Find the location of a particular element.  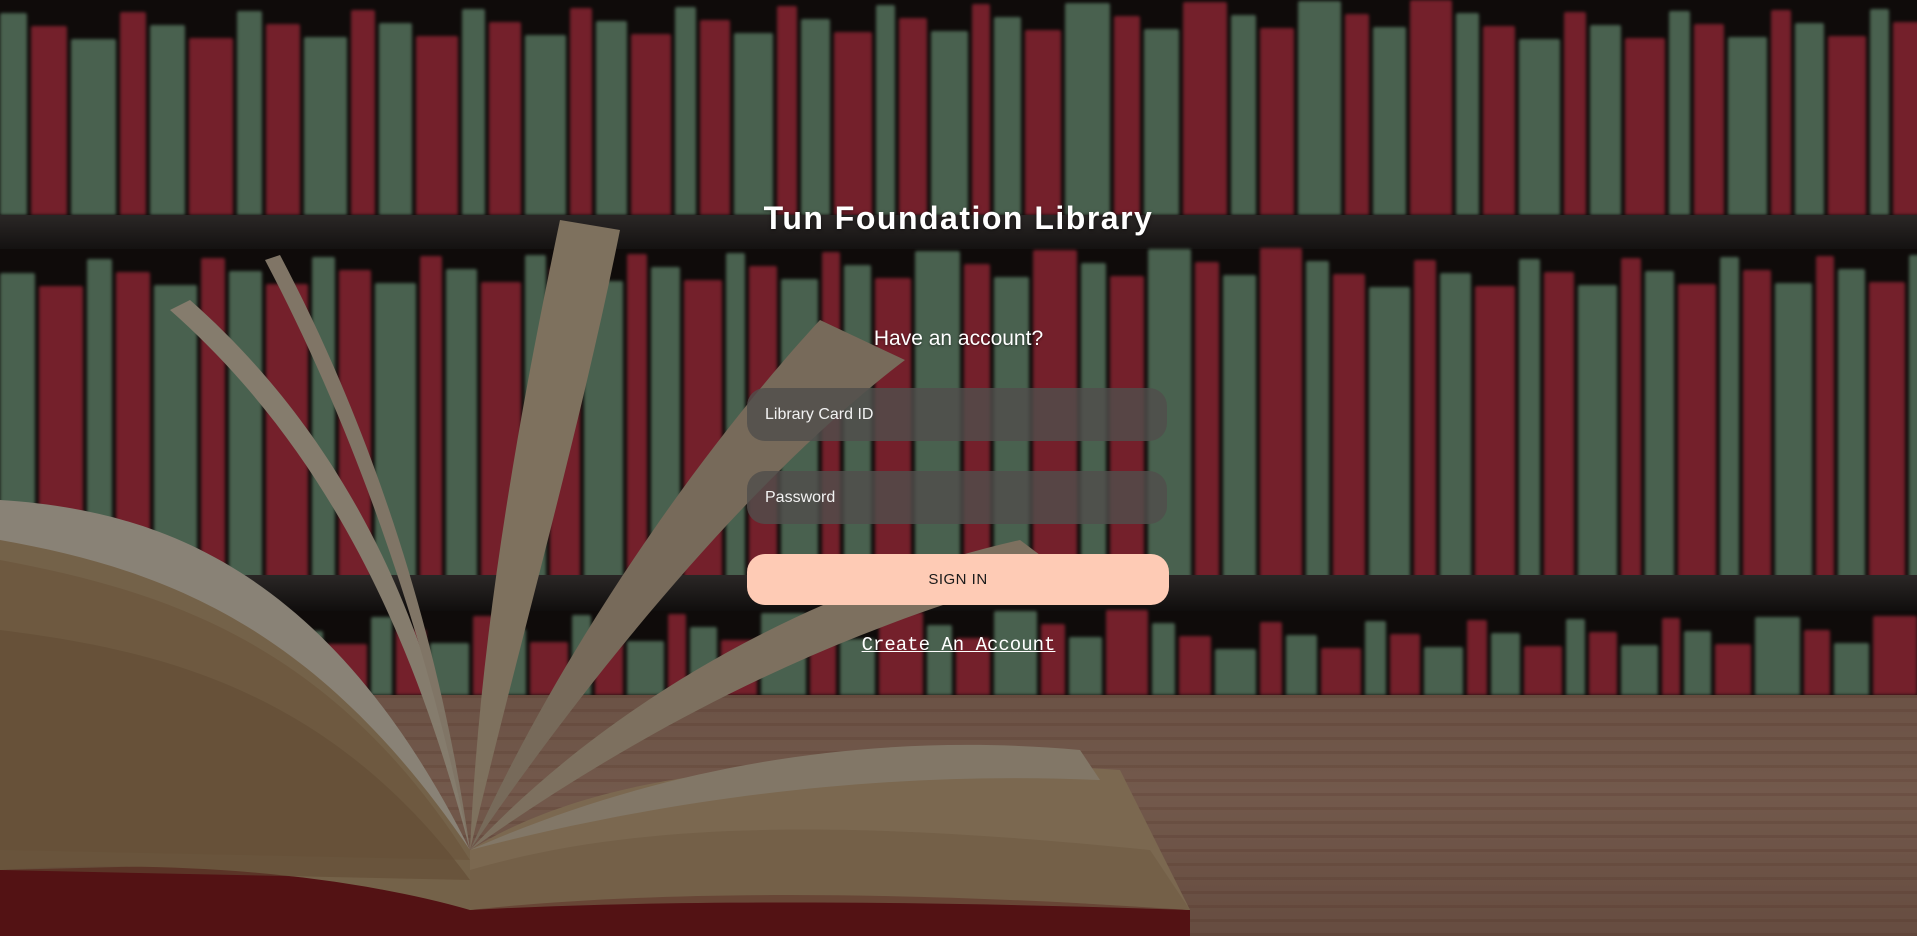

sign-in-button: SIGN IN is located at coordinates (958, 579).